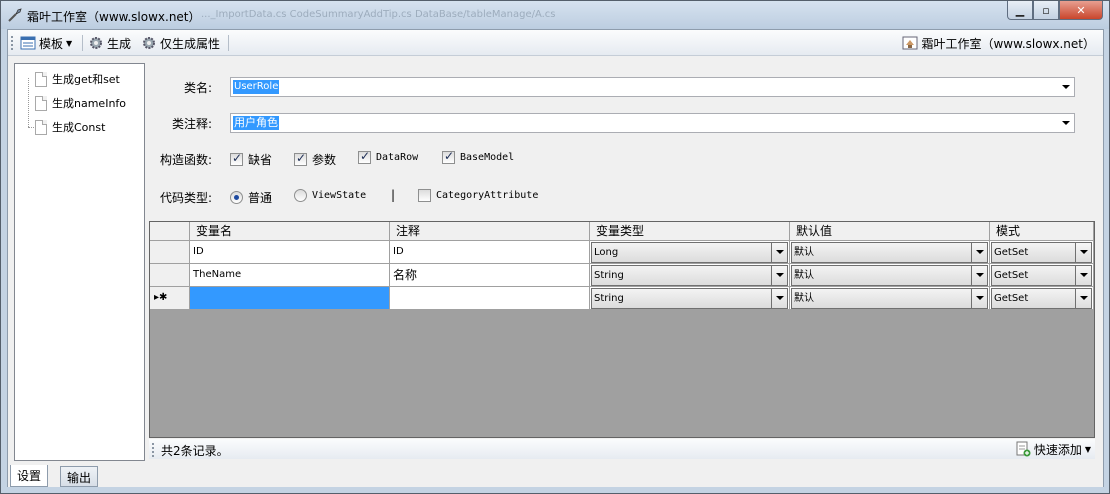 This screenshot has height=494, width=1110. I want to click on cell-comment: ID, so click(490, 252).